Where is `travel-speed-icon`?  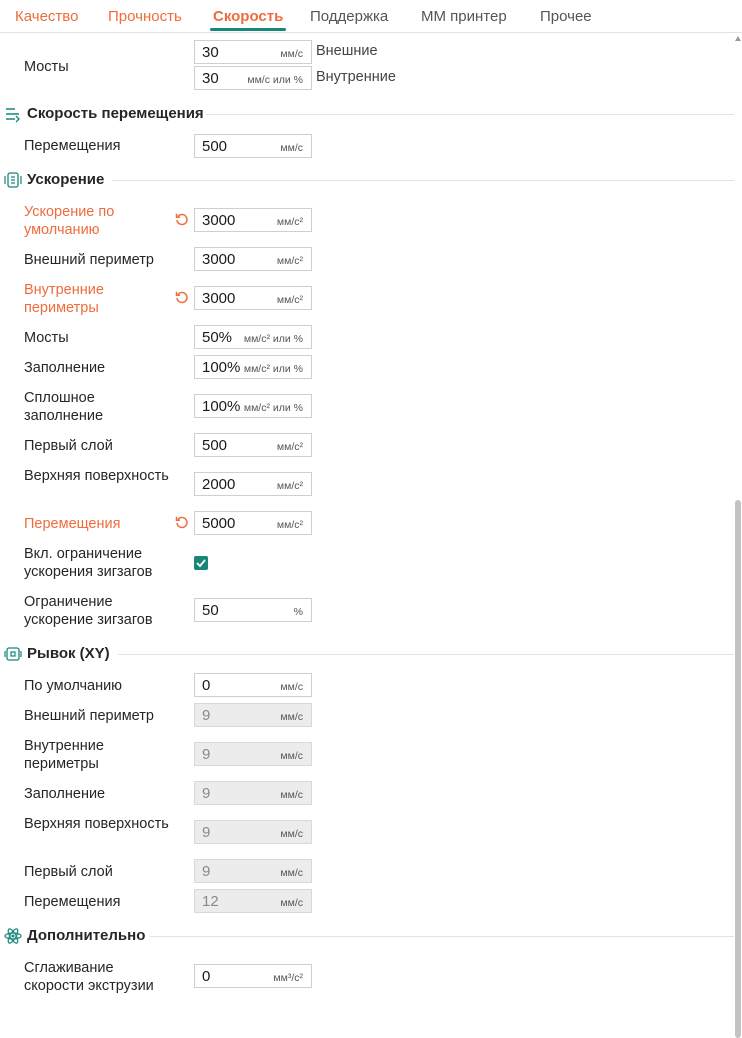
travel-speed-icon is located at coordinates (13, 115).